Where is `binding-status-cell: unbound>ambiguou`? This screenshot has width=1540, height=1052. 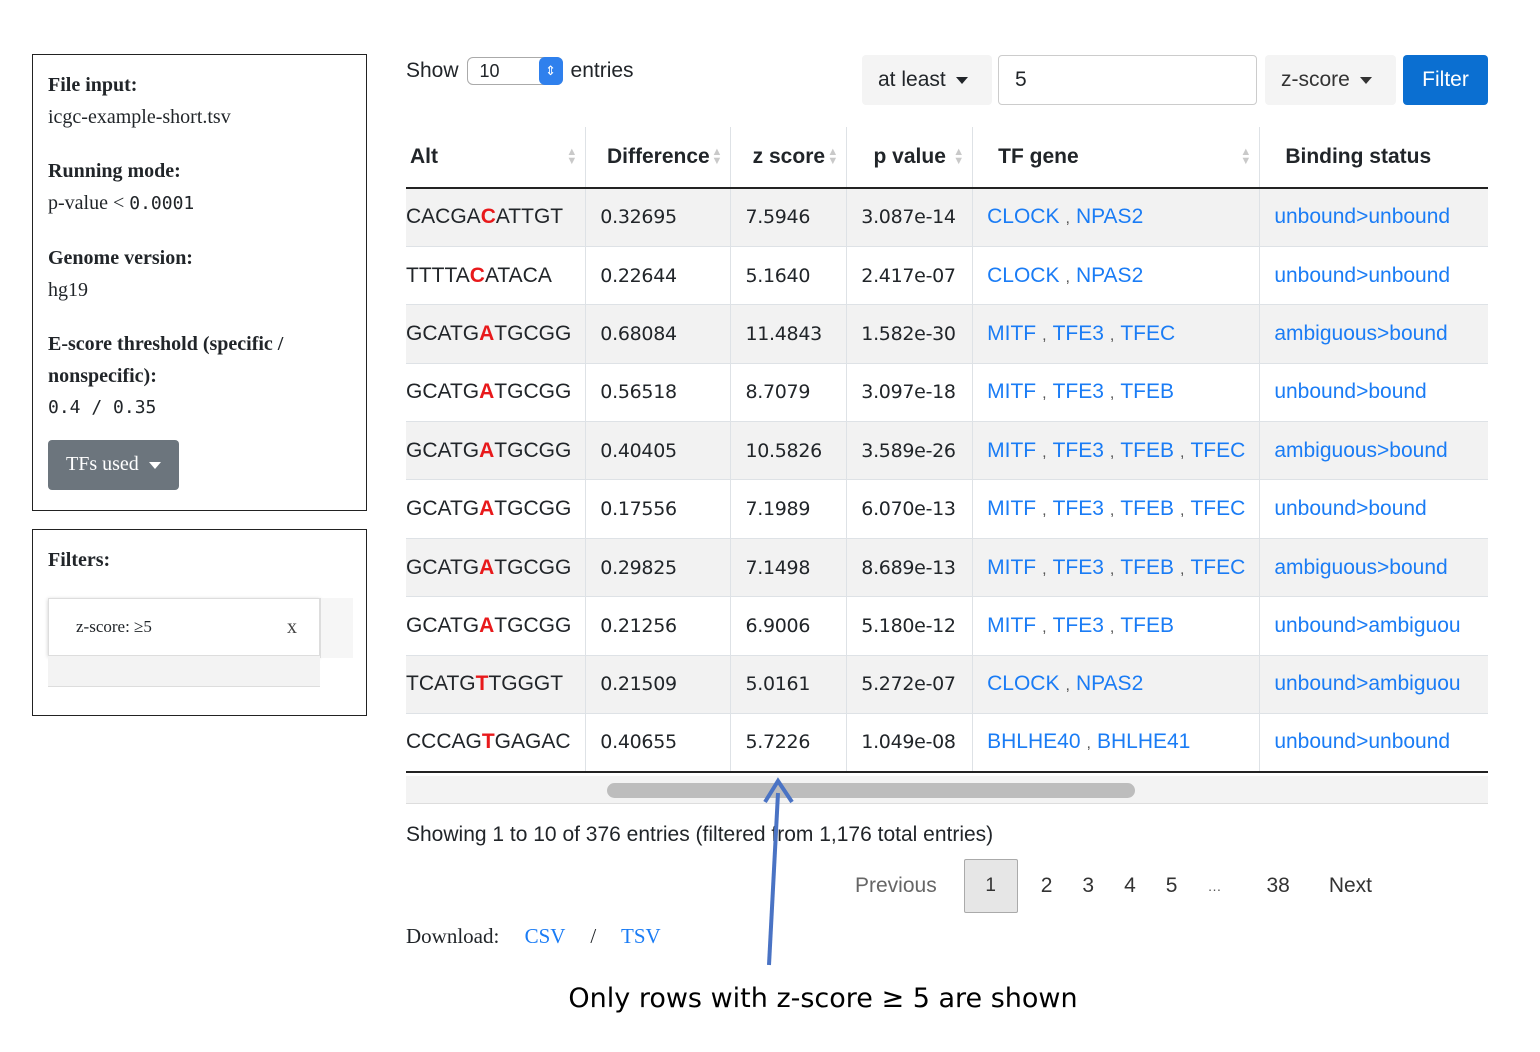
binding-status-cell: unbound>ambiguou is located at coordinates (1373, 626).